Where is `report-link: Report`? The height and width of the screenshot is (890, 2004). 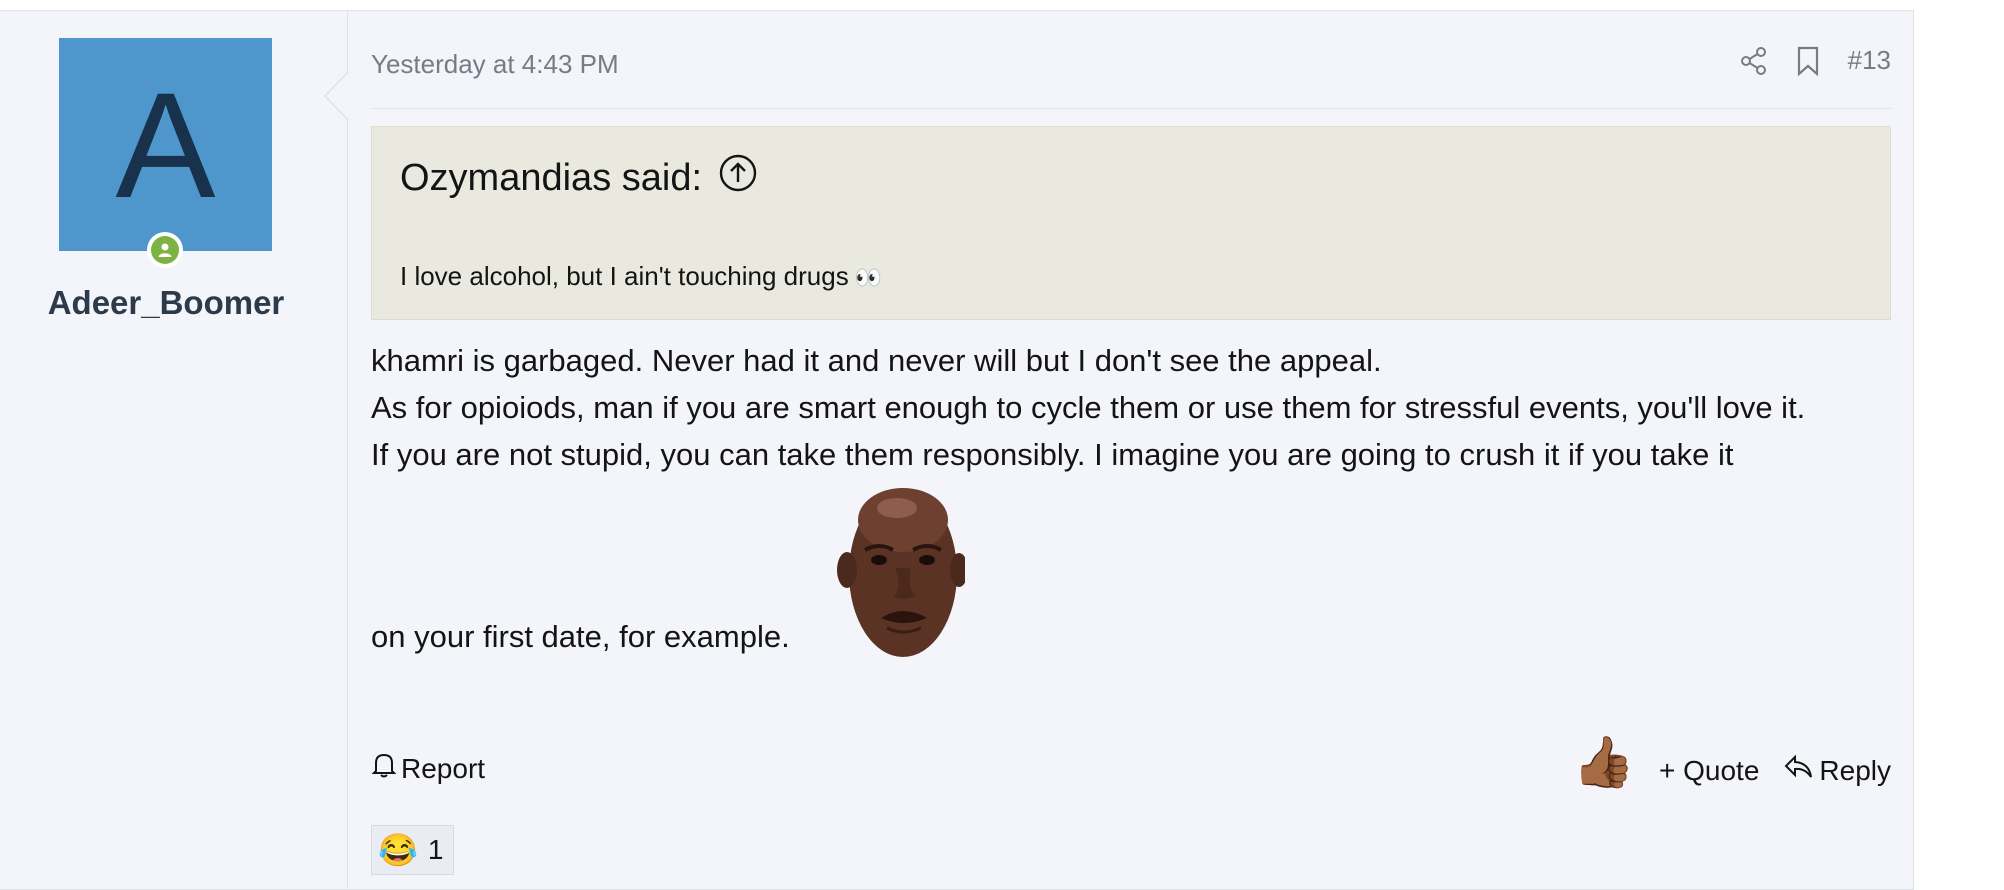
report-link: Report is located at coordinates (428, 768).